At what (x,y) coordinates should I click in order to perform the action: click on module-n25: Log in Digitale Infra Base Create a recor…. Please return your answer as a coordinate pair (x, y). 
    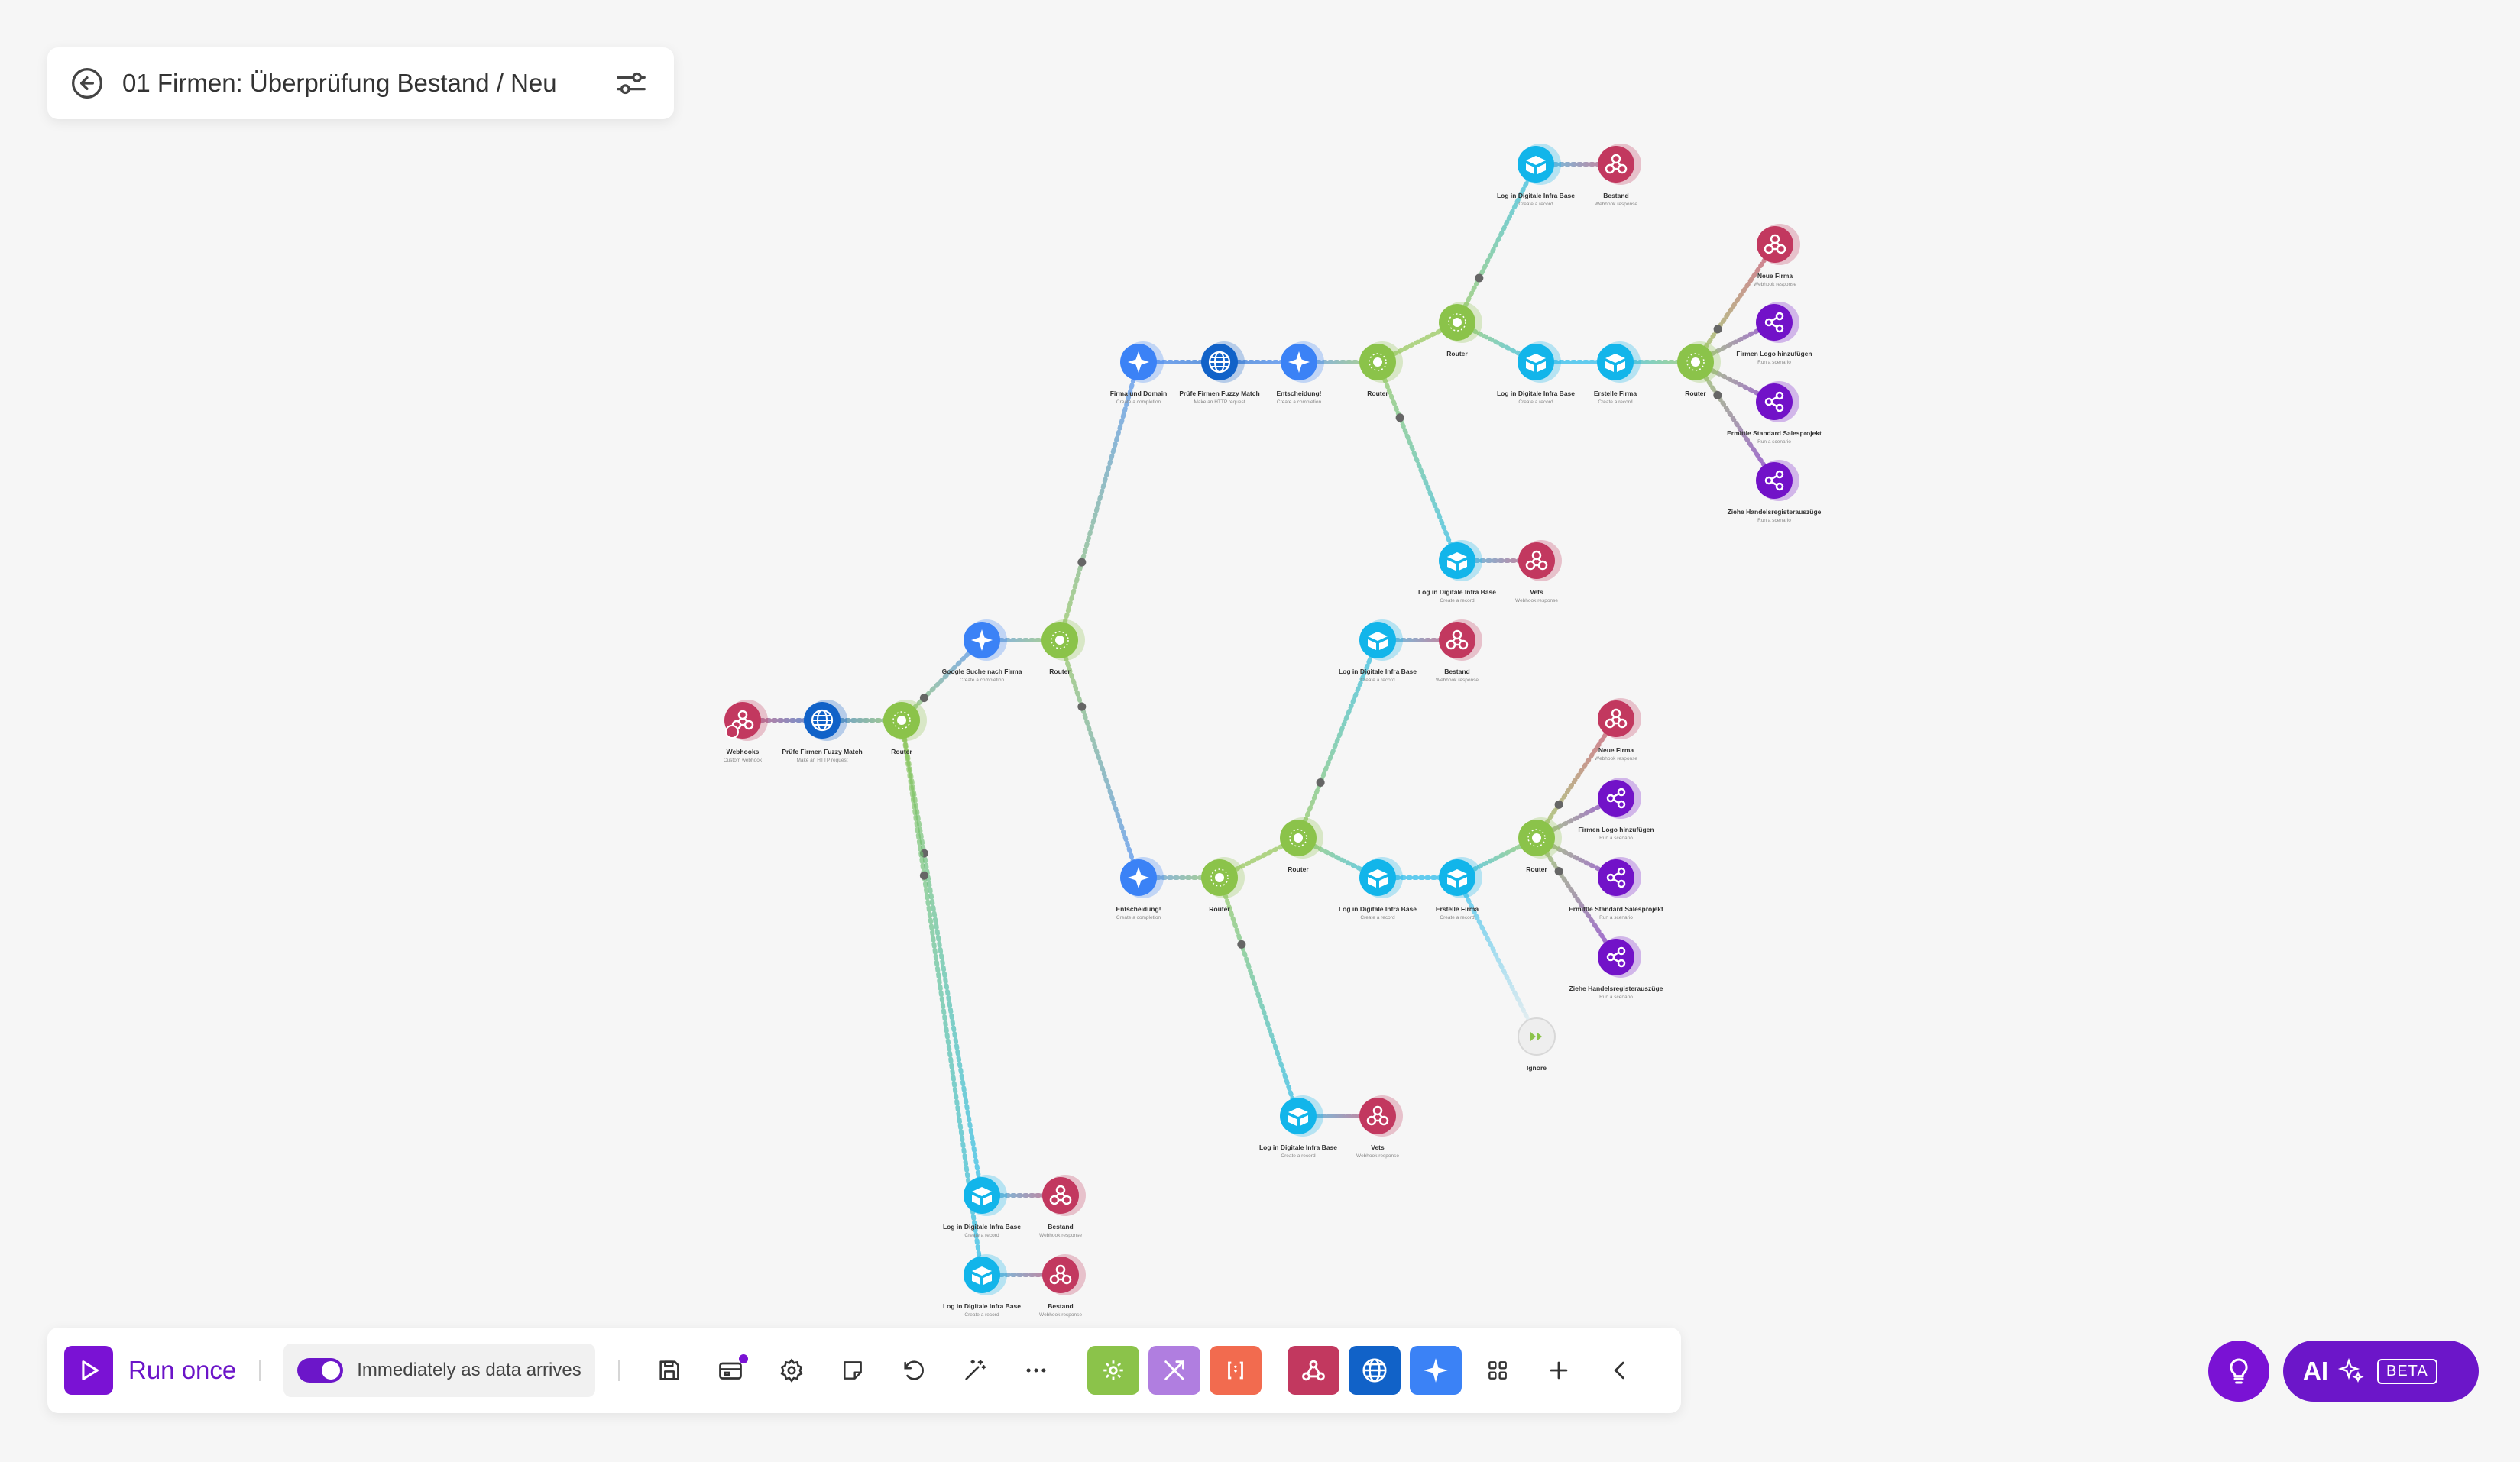
    Looking at the image, I should click on (1378, 651).